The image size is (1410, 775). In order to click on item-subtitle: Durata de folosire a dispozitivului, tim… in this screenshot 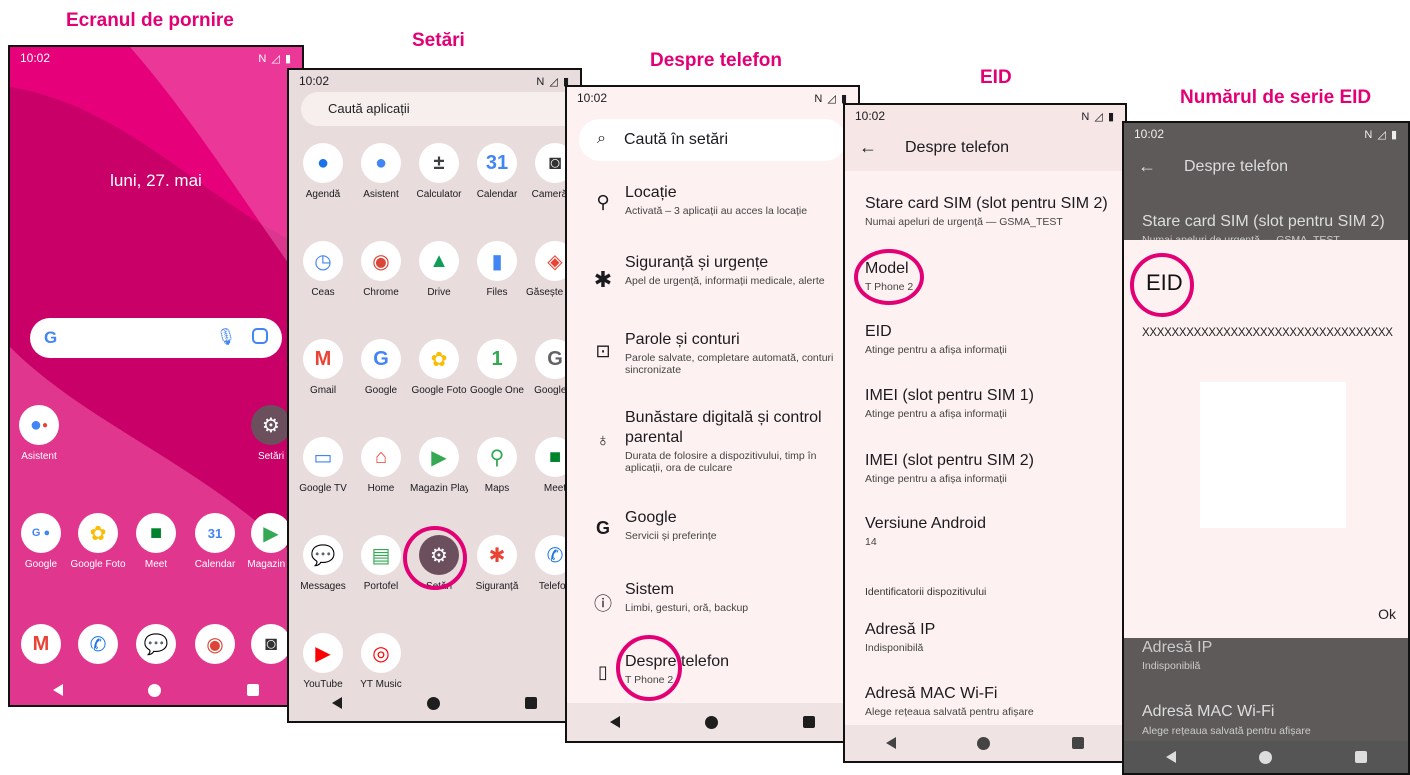, I will do `click(721, 462)`.